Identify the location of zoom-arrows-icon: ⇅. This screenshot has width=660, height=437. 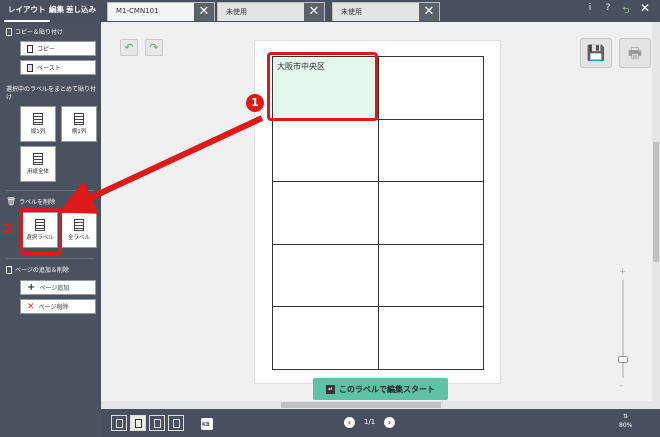
(625, 416).